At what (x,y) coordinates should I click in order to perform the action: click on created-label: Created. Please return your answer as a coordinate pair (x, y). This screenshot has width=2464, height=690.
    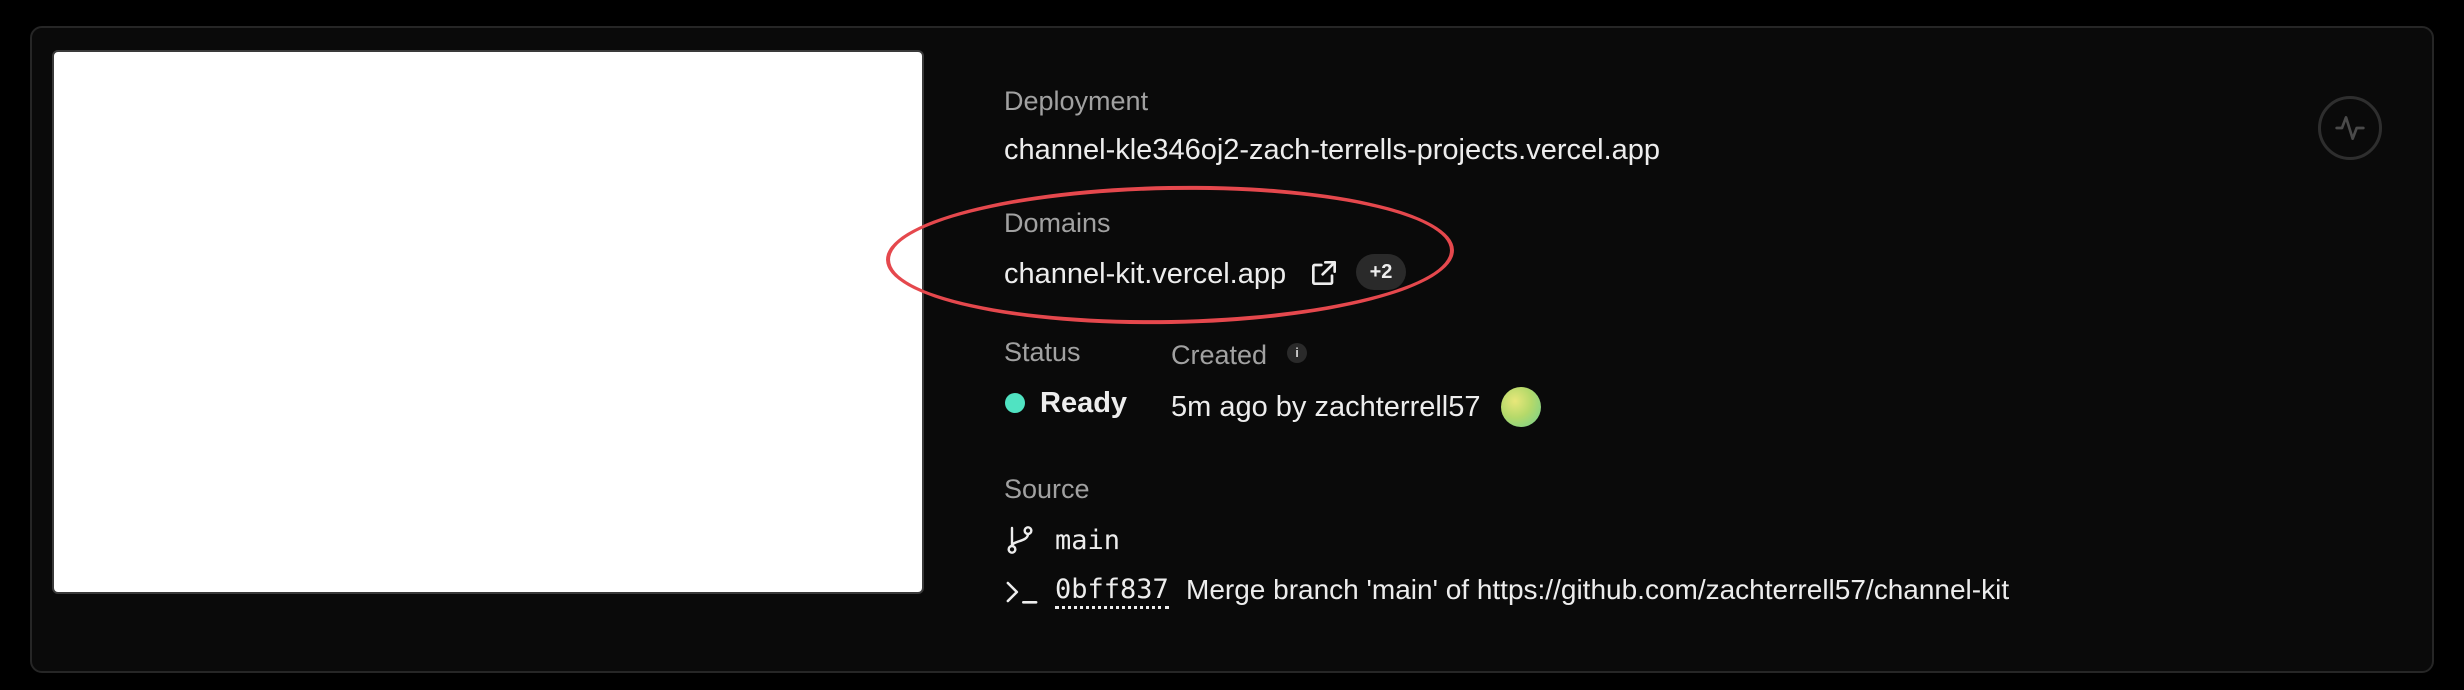
    Looking at the image, I should click on (1219, 355).